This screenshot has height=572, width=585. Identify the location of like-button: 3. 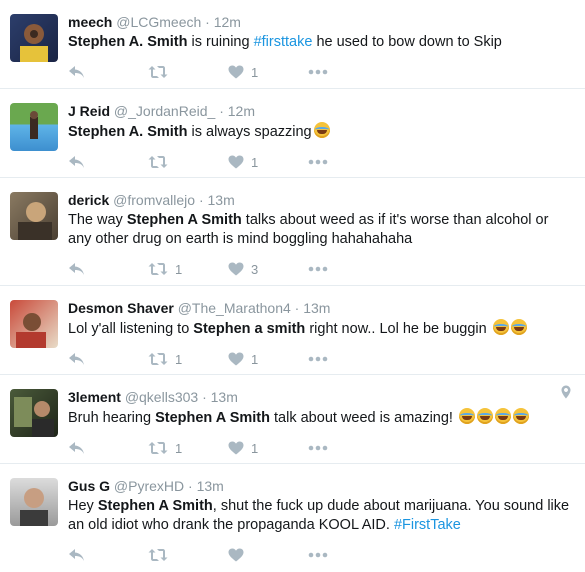
(268, 269).